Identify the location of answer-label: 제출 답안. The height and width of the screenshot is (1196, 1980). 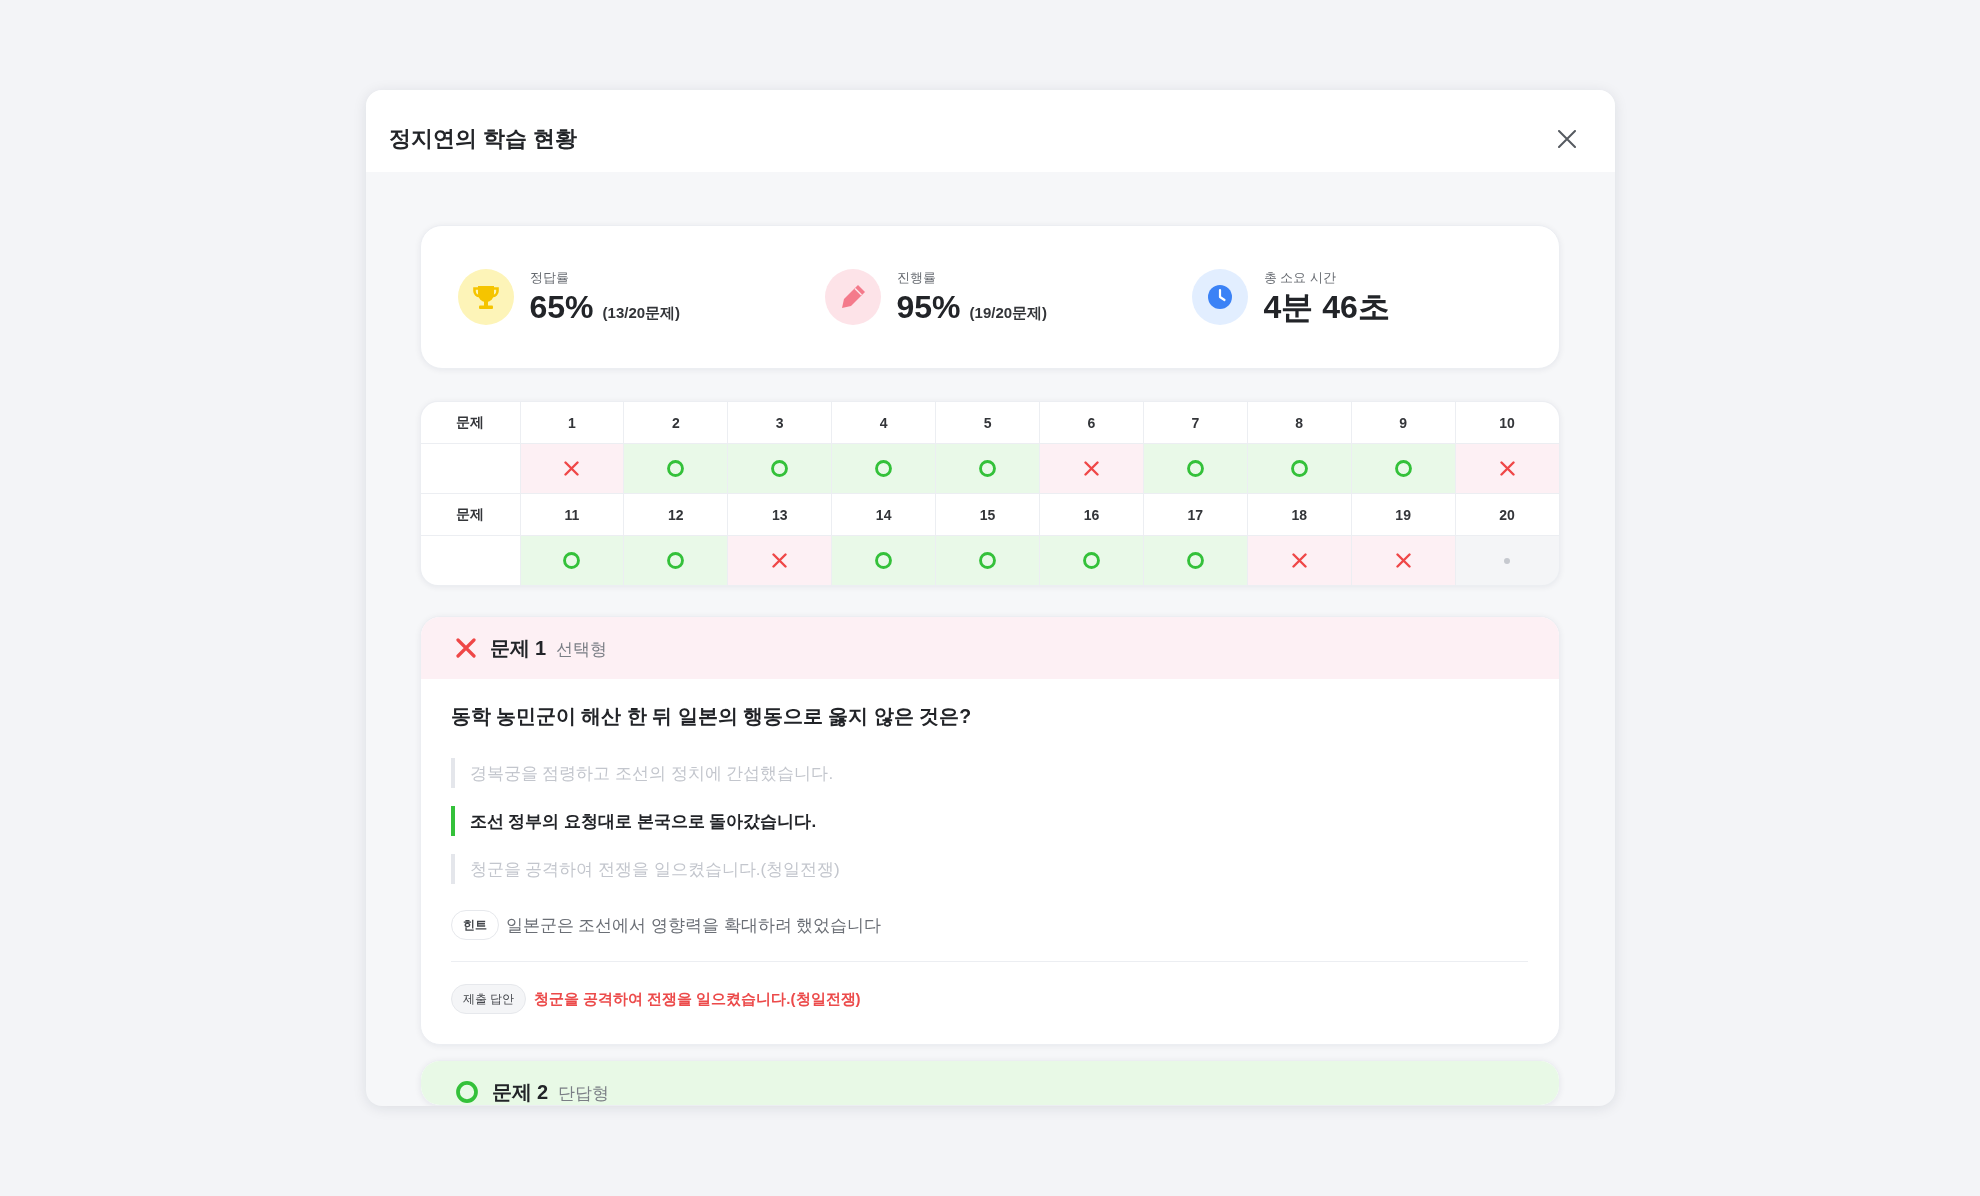
(488, 999).